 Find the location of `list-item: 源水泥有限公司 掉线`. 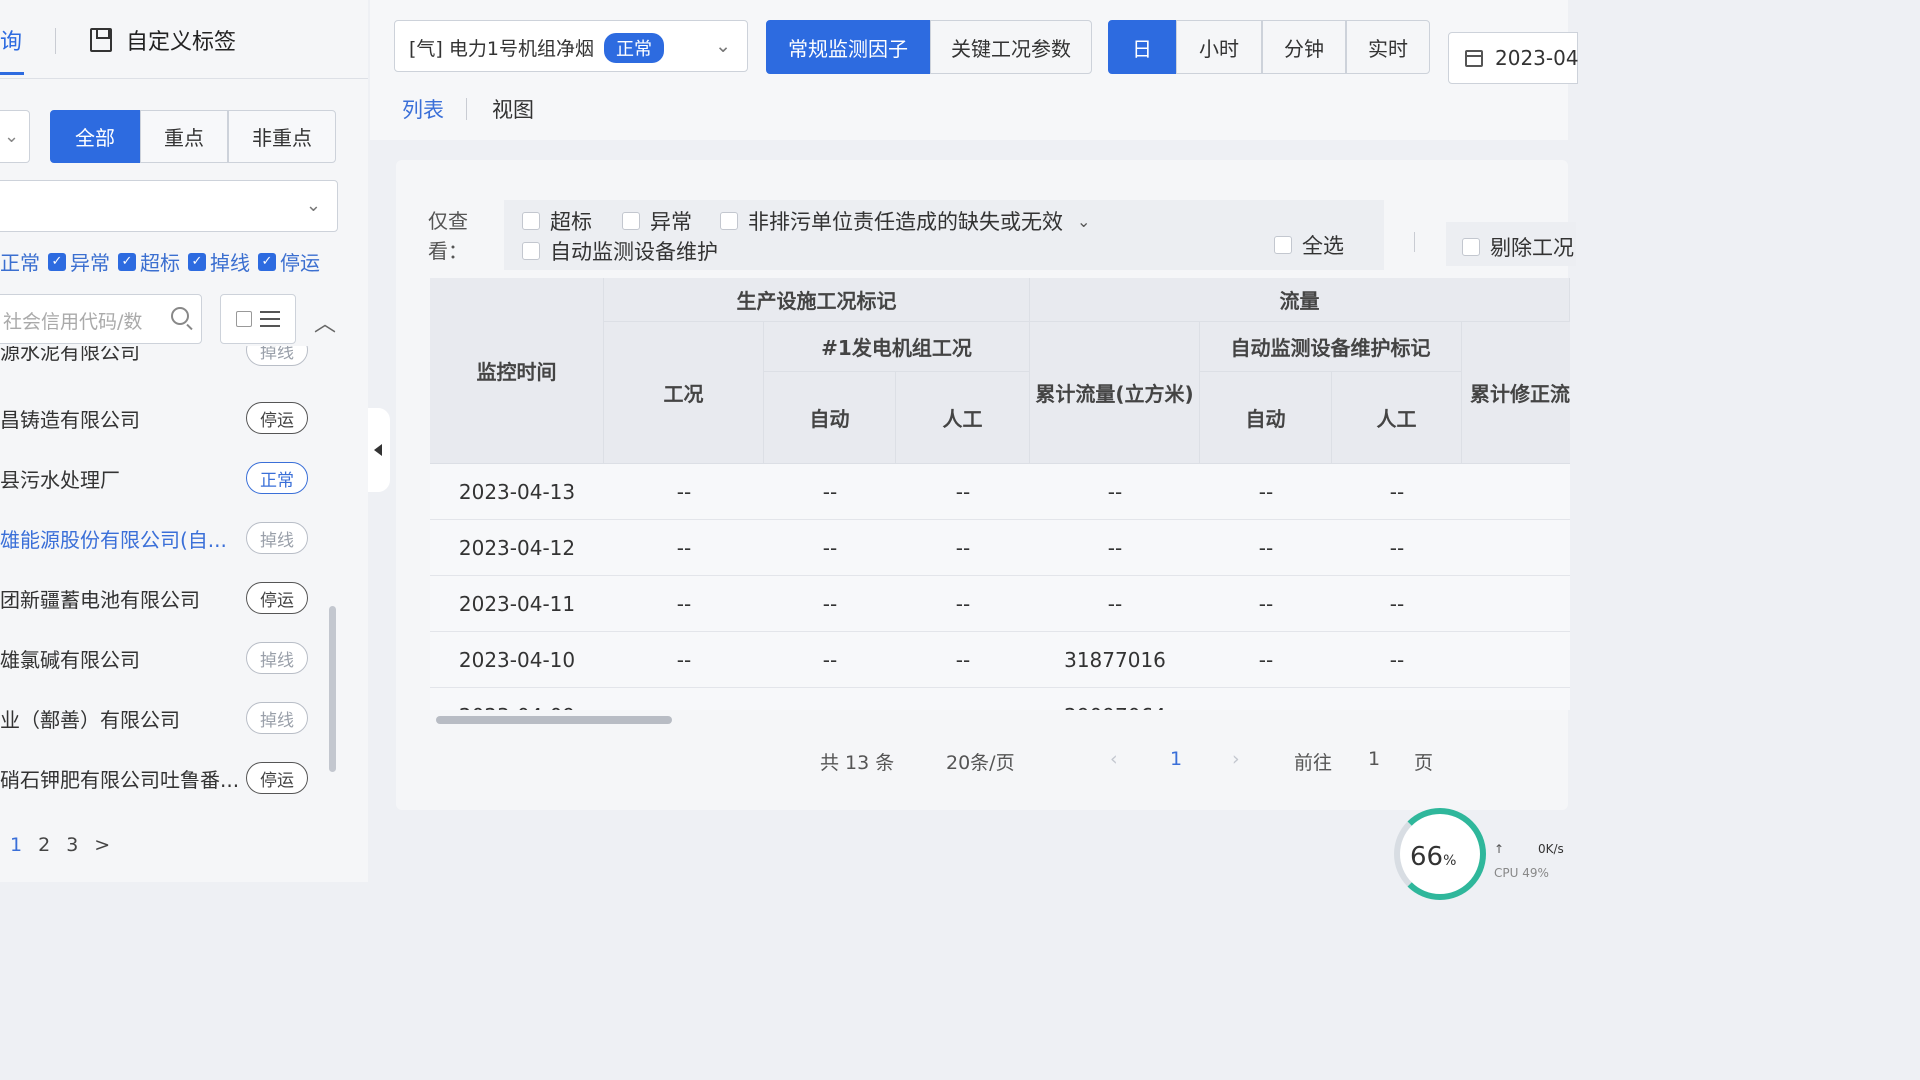

list-item: 源水泥有限公司 掉线 is located at coordinates (160, 371).